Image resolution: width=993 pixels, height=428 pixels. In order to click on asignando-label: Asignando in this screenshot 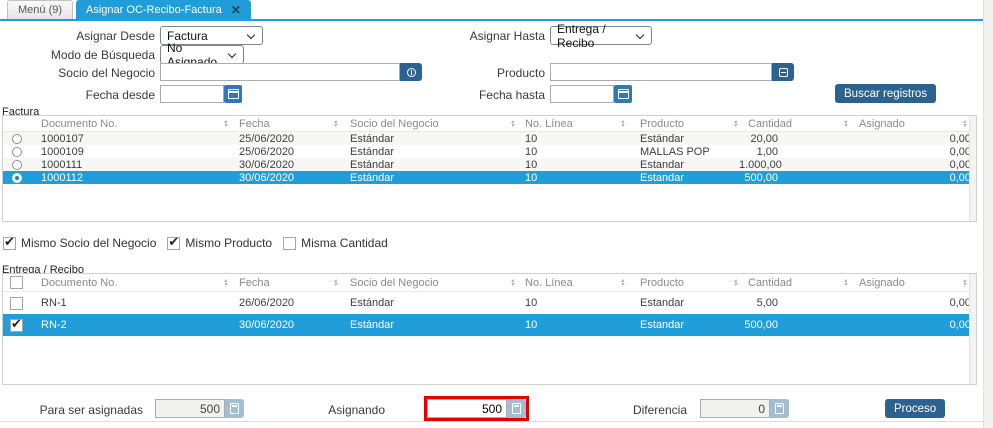, I will do `click(356, 410)`.